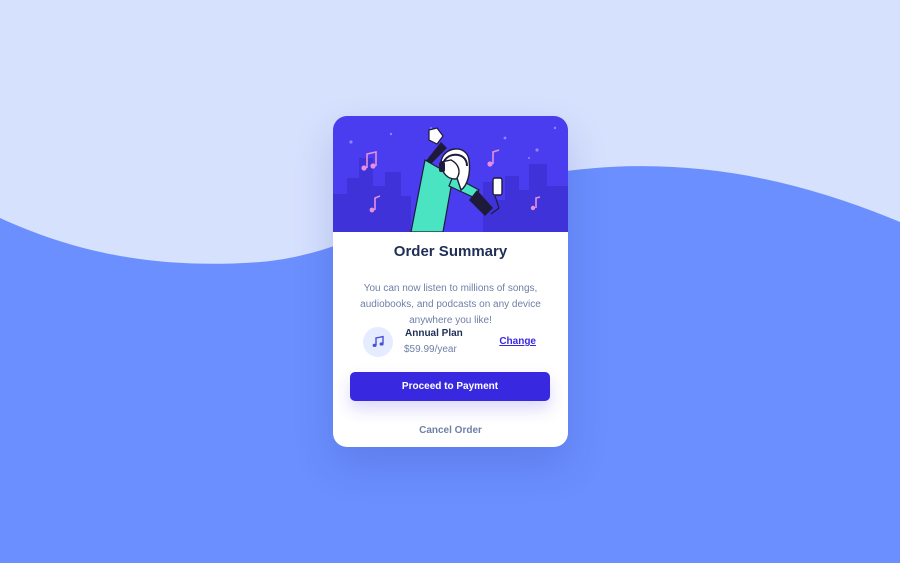 The width and height of the screenshot is (900, 563). What do you see at coordinates (450, 386) in the screenshot?
I see `proceed-to-payment-button: Proceed to Payment` at bounding box center [450, 386].